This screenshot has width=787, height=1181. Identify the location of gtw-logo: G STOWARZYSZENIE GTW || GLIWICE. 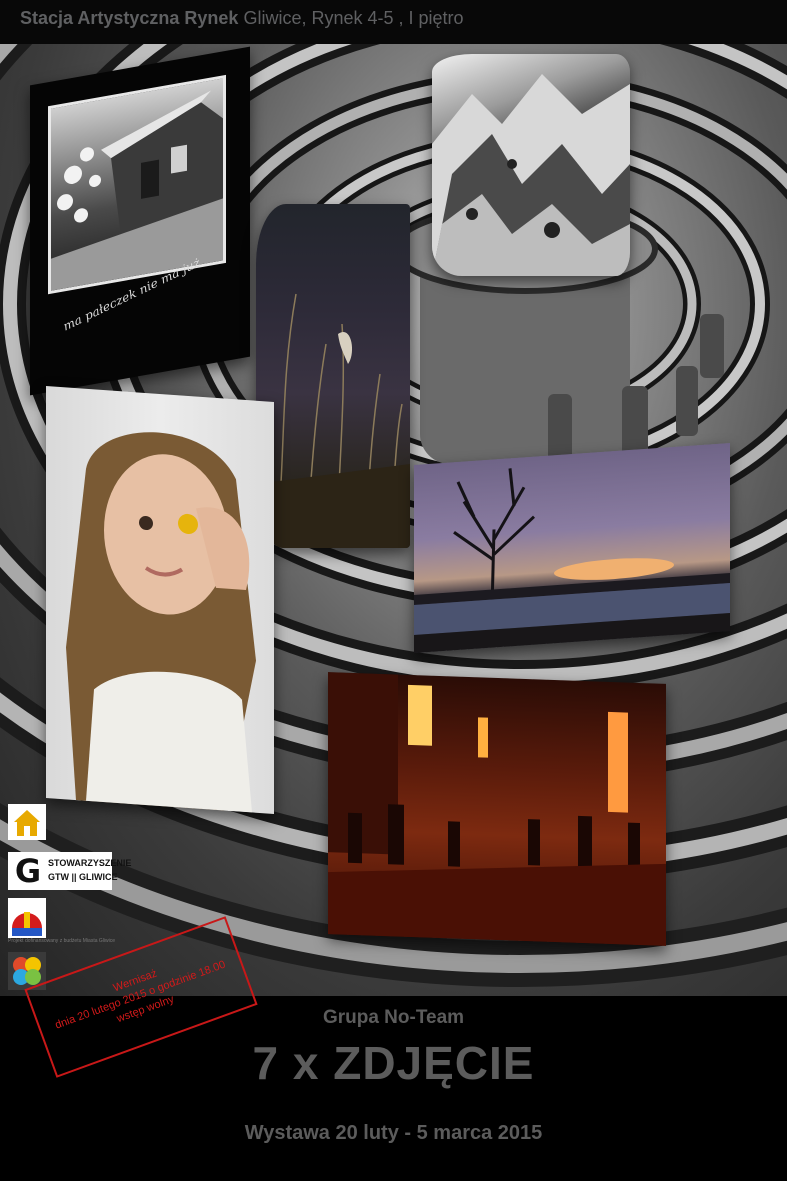
(69, 871).